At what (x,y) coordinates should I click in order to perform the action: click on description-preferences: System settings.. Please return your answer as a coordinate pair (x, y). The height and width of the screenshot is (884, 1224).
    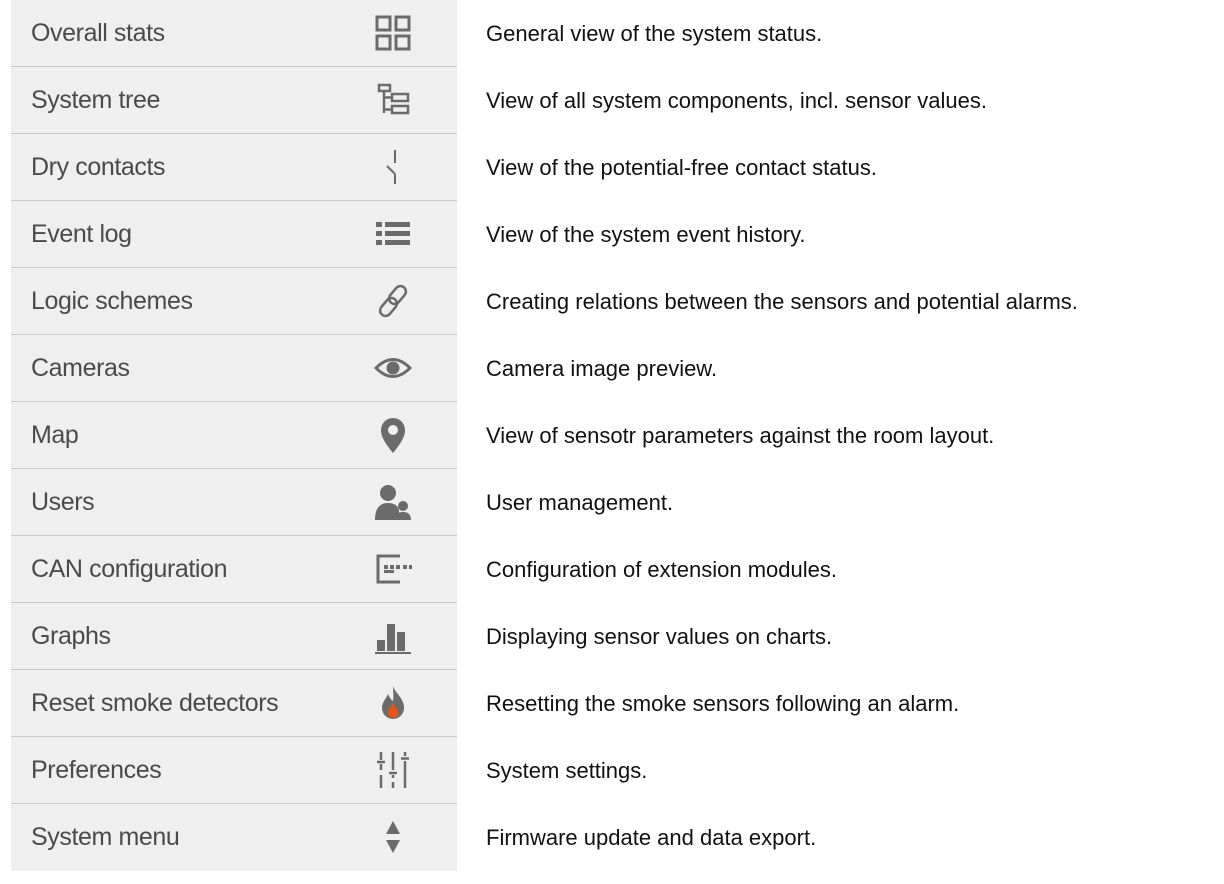
    Looking at the image, I should click on (567, 770).